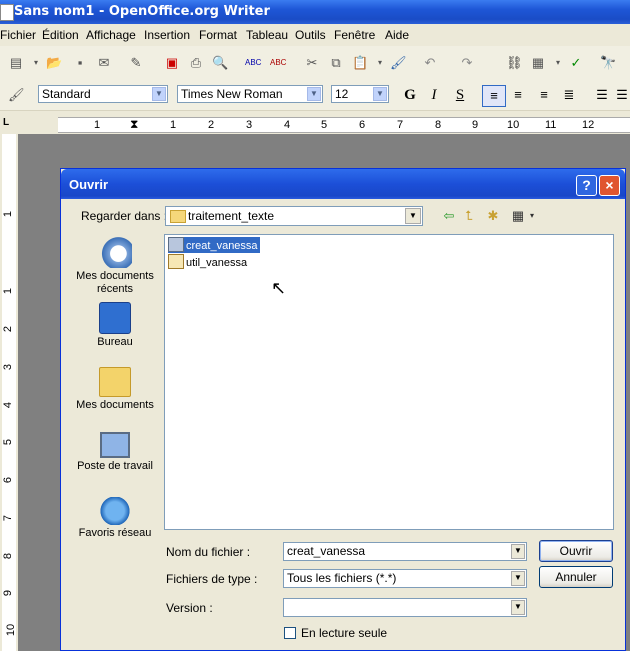  What do you see at coordinates (8, 405) in the screenshot?
I see `vruler-number: 4` at bounding box center [8, 405].